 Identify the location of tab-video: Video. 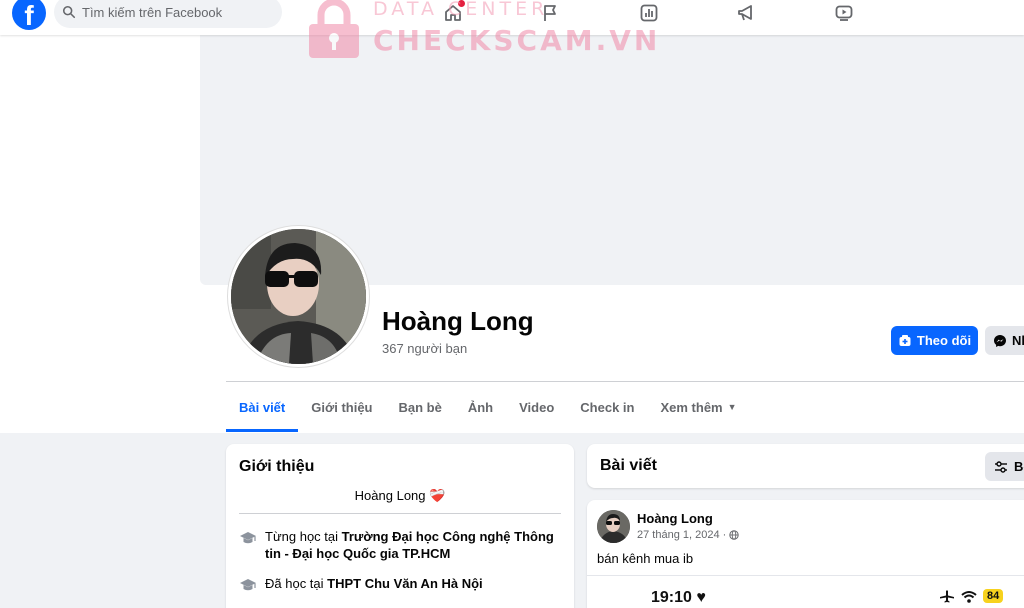
(536, 407).